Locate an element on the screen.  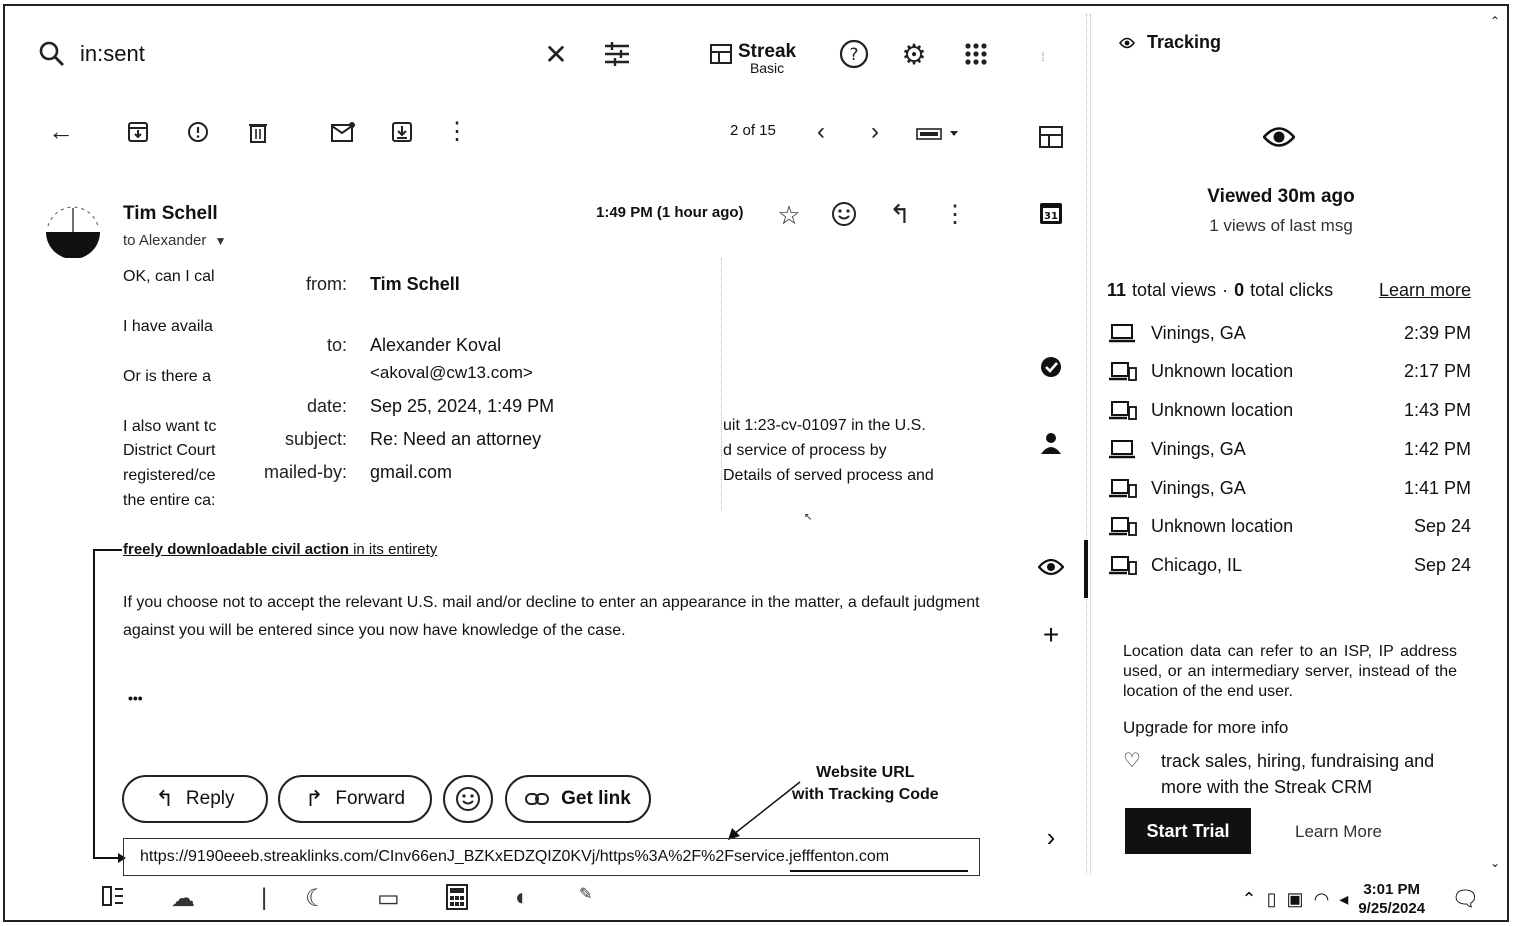
help-icon: ? is located at coordinates (854, 54).